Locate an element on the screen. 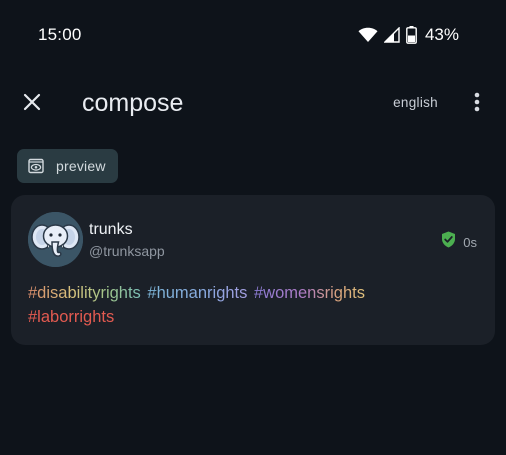 Image resolution: width=506 pixels, height=455 pixels. battery-percent: 43% is located at coordinates (441, 34).